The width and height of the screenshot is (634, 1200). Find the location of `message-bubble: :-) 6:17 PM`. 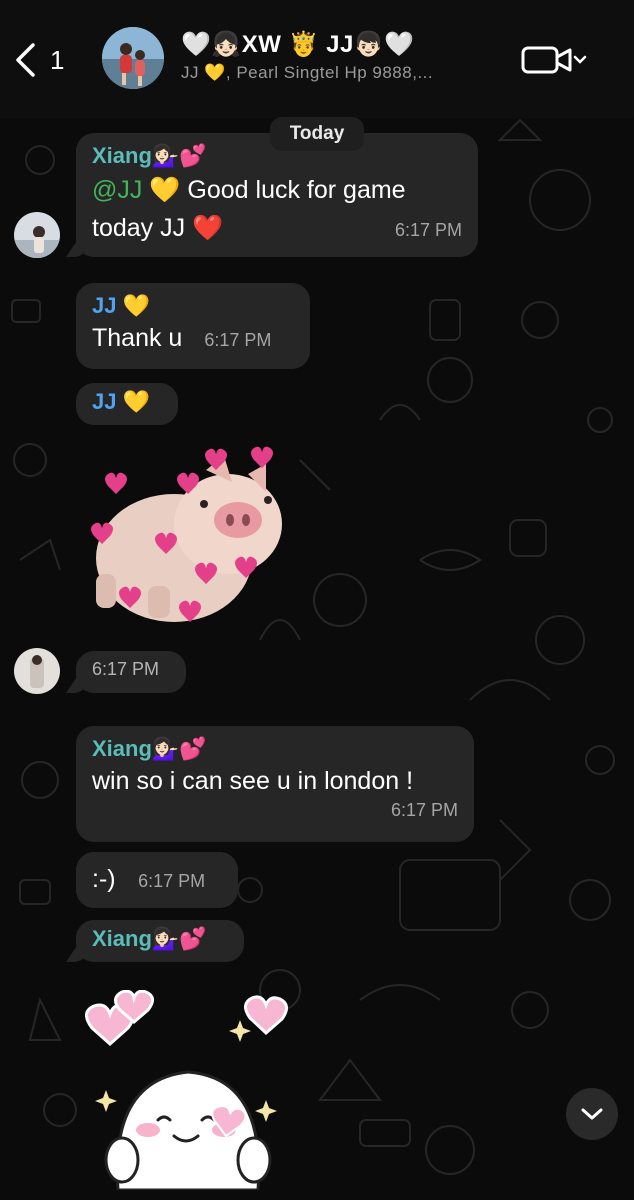

message-bubble: :-) 6:17 PM is located at coordinates (157, 880).